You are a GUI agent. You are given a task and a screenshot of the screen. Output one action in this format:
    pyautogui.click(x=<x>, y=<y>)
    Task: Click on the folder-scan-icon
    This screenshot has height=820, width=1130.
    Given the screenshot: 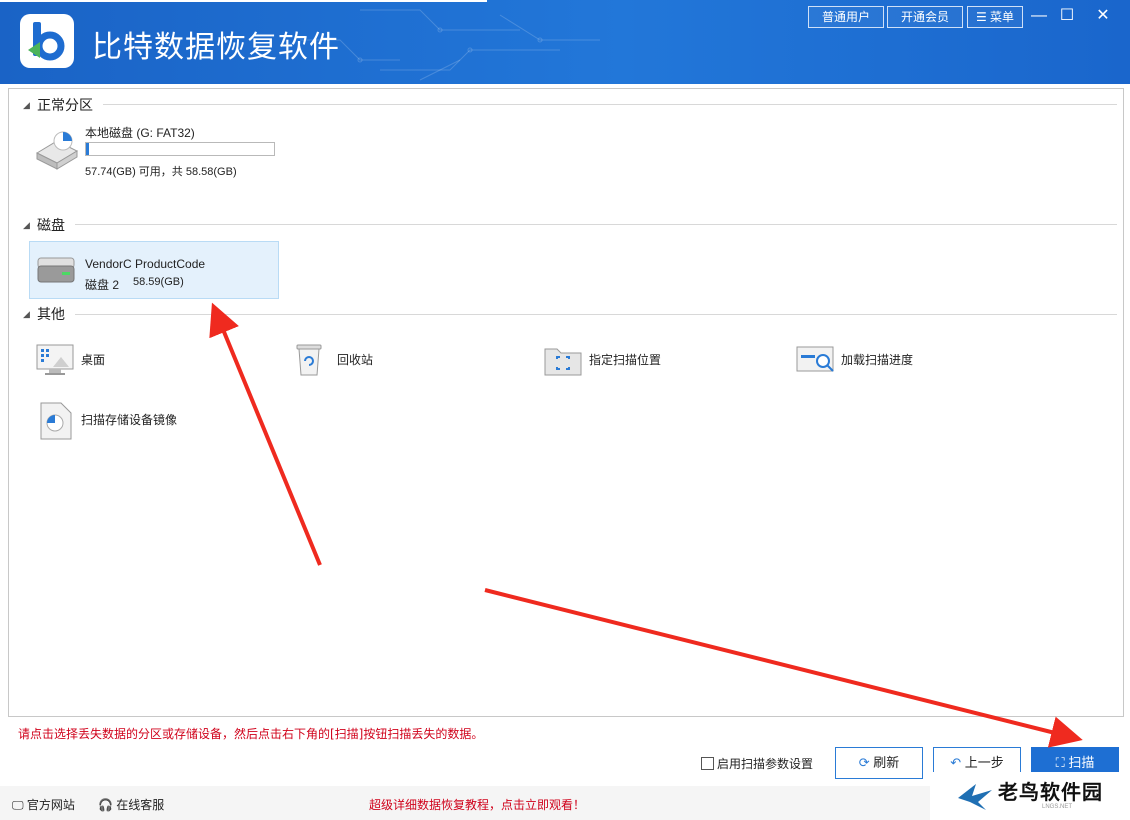 What is the action you would take?
    pyautogui.click(x=563, y=362)
    